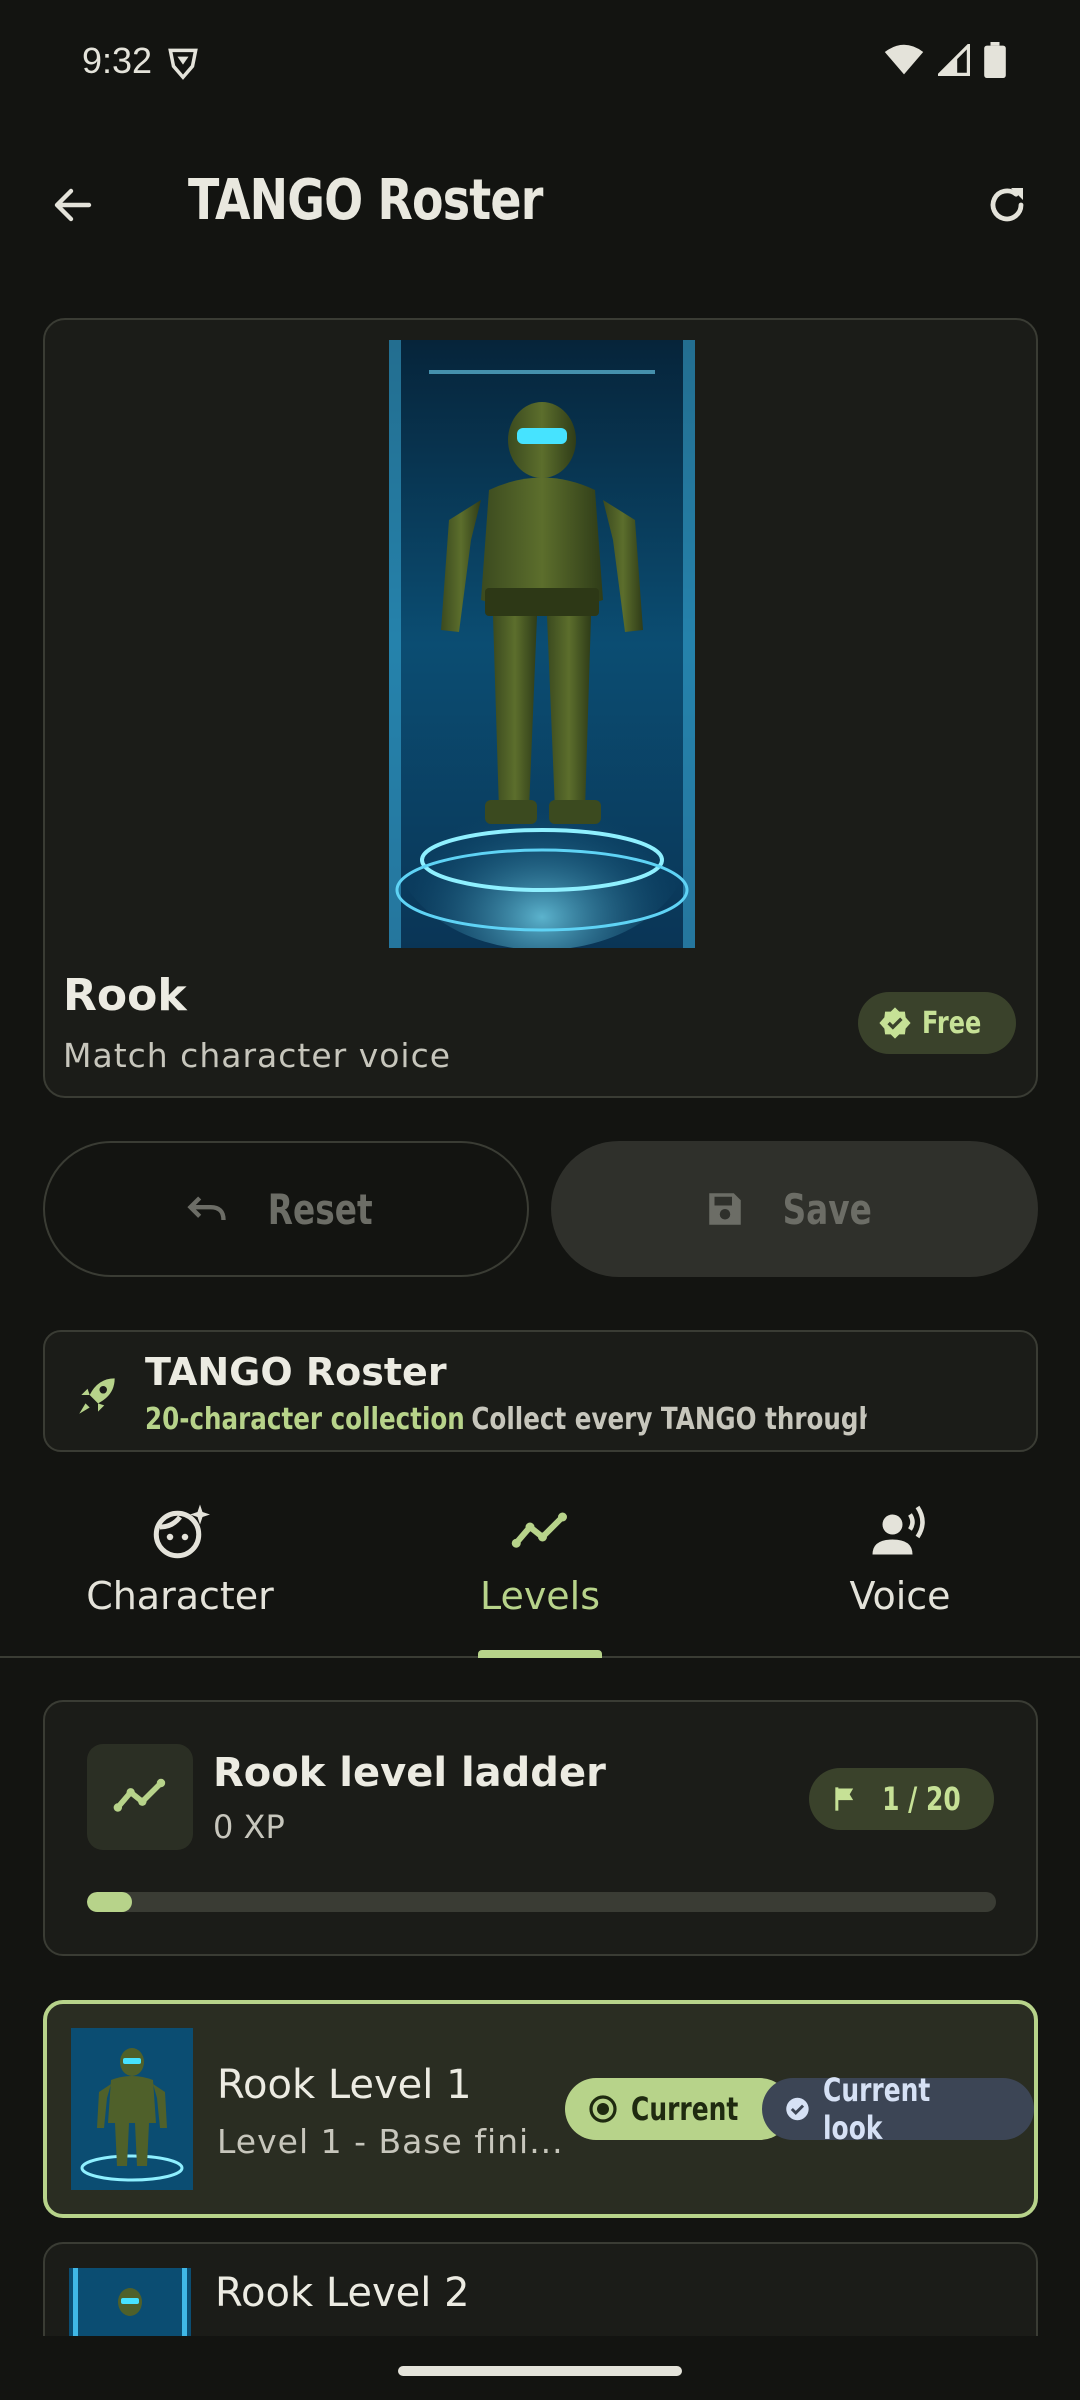 This screenshot has width=1080, height=2400. What do you see at coordinates (540, 65) in the screenshot?
I see `status-bar: 9:32` at bounding box center [540, 65].